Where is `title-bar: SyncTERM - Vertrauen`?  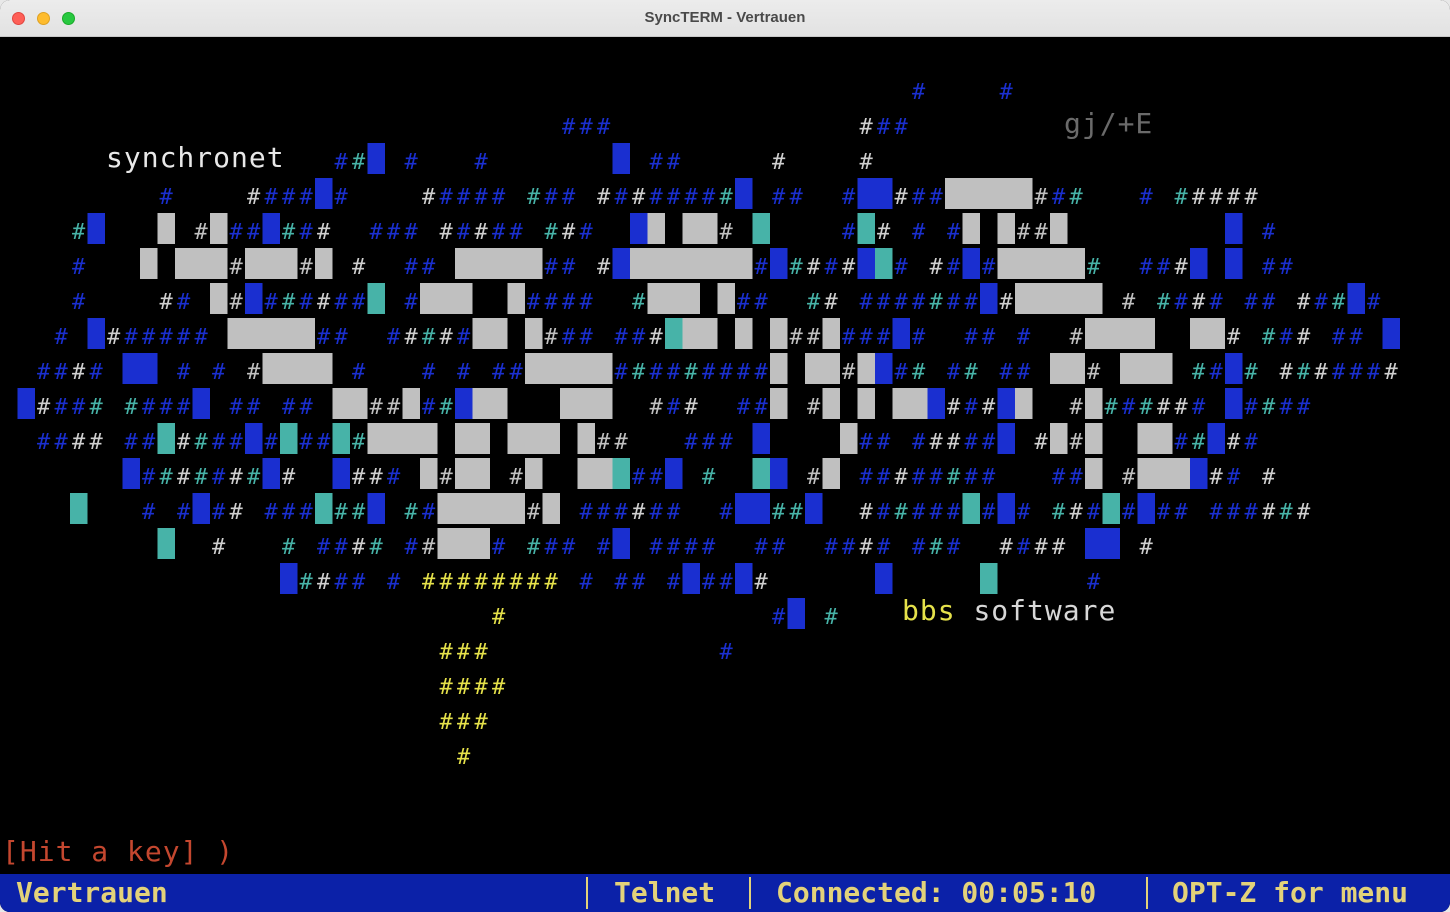 title-bar: SyncTERM - Vertrauen is located at coordinates (725, 18).